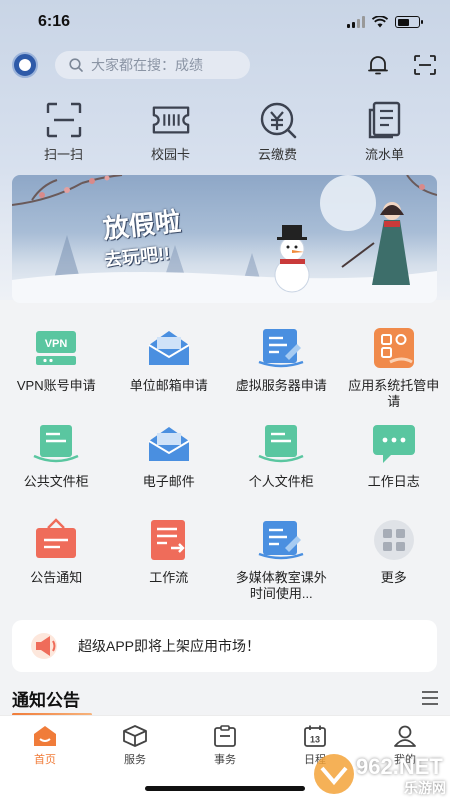 The height and width of the screenshot is (800, 450). I want to click on quick-cloud-payment: 云缴费, so click(277, 131).